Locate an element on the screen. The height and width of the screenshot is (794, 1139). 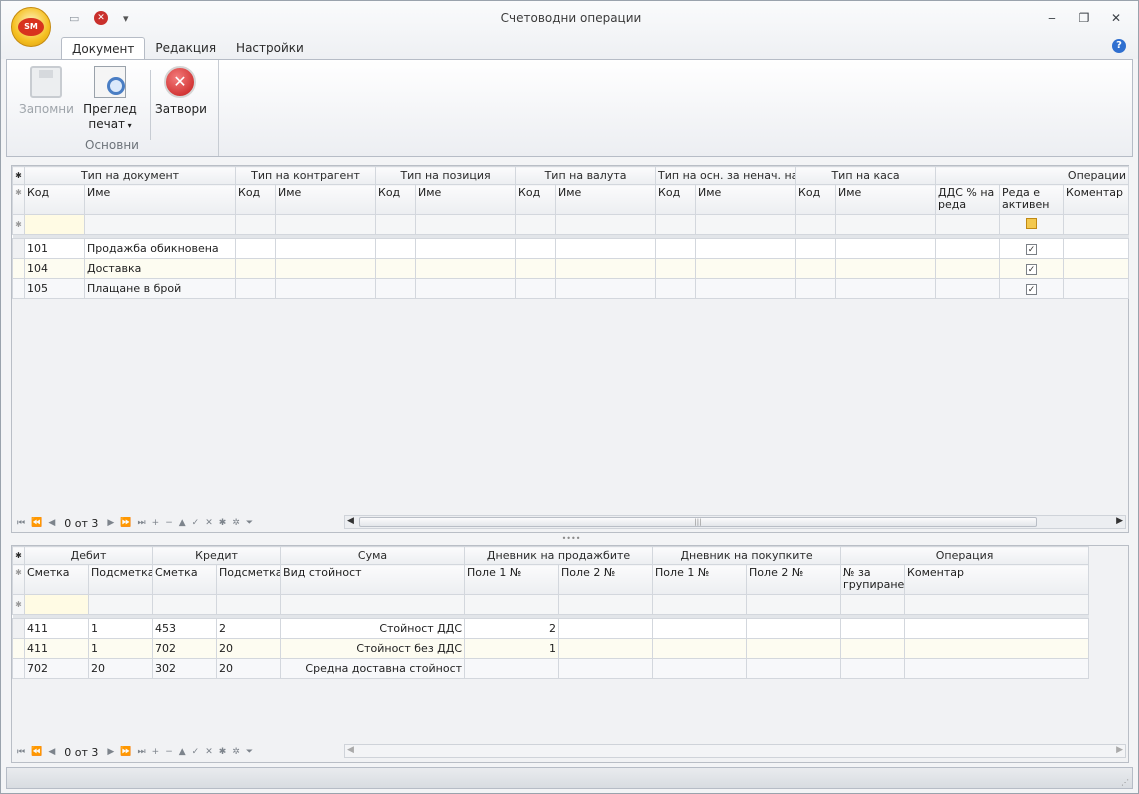
band-sales-journal: Дневник на продажбите is located at coordinates (559, 555).